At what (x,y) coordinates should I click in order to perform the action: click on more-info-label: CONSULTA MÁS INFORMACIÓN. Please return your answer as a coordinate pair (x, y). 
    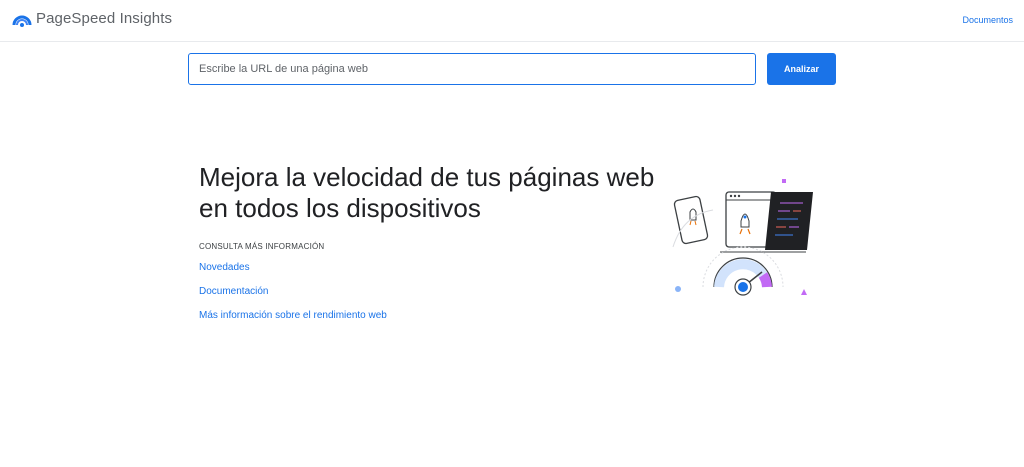
    Looking at the image, I should click on (262, 246).